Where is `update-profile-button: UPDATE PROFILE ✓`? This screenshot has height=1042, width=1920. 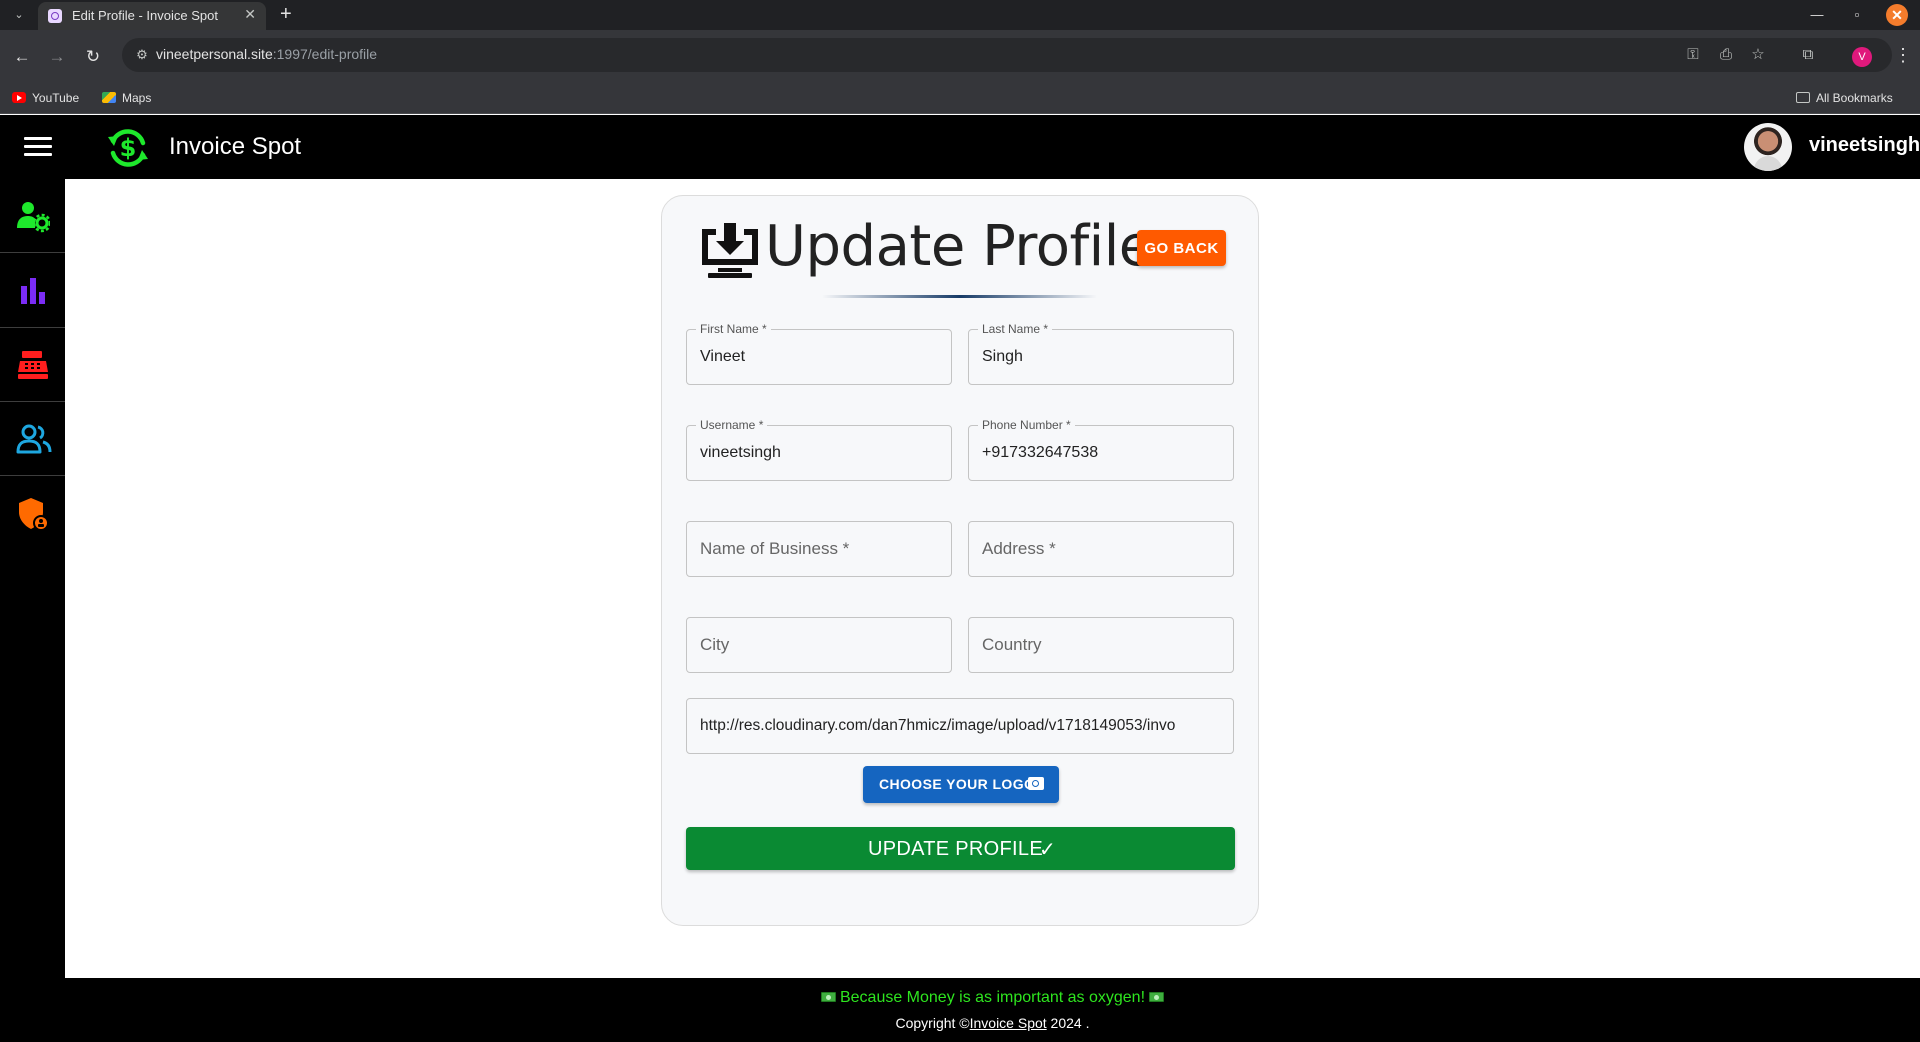 update-profile-button: UPDATE PROFILE ✓ is located at coordinates (960, 848).